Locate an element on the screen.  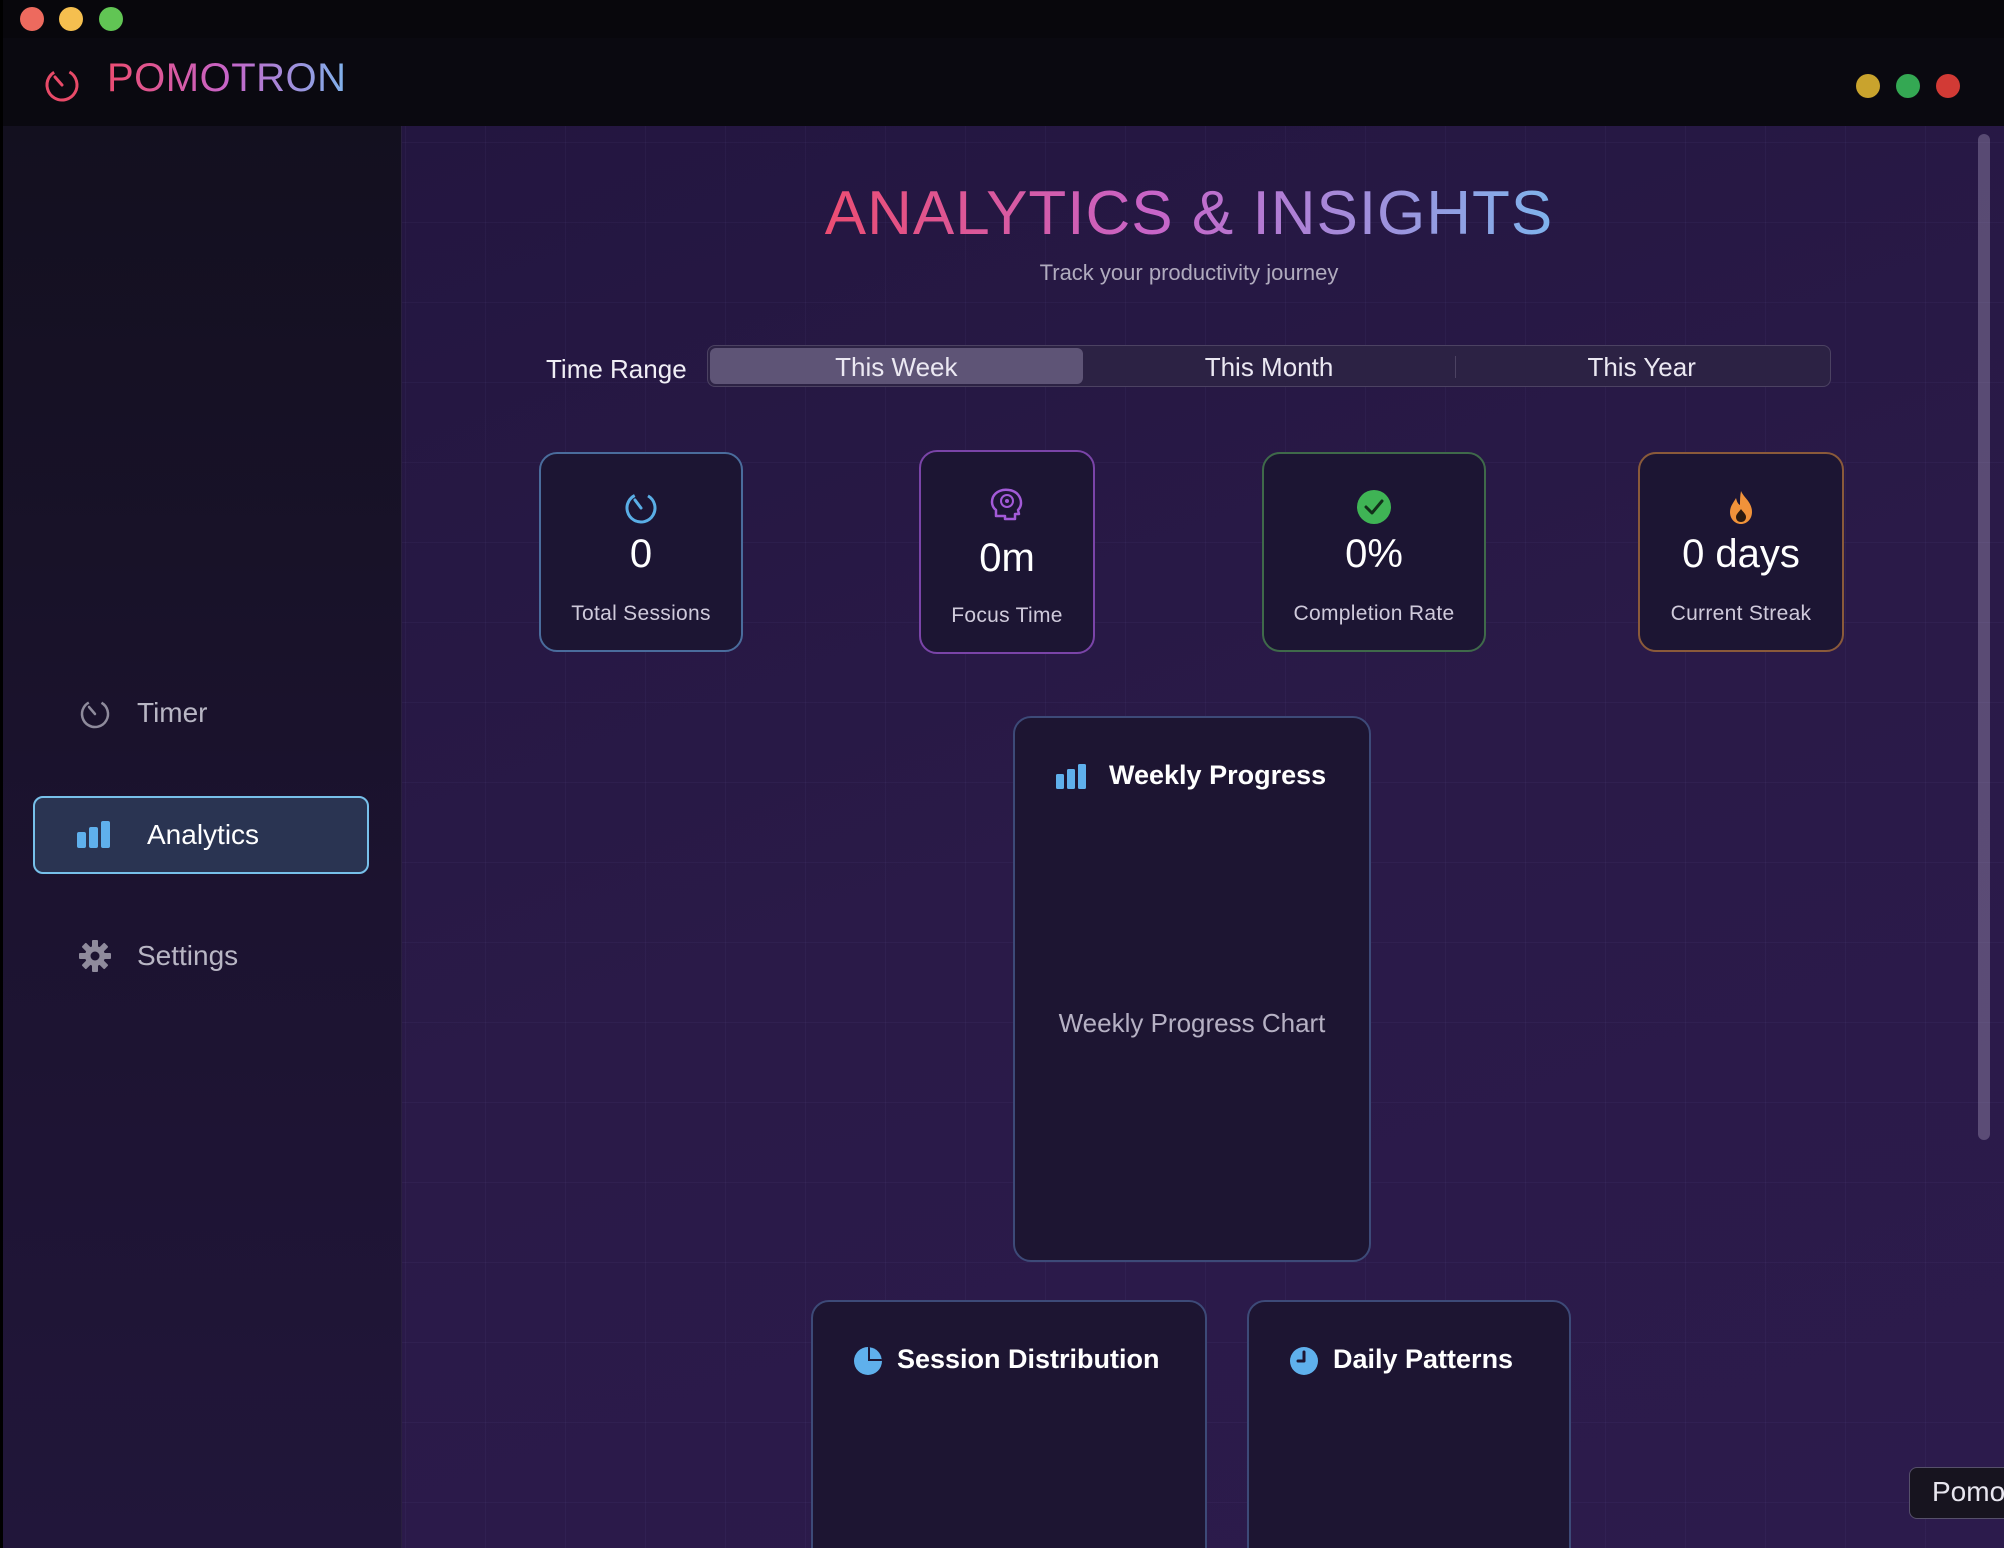
time-range-this-month: This Month is located at coordinates (1269, 366).